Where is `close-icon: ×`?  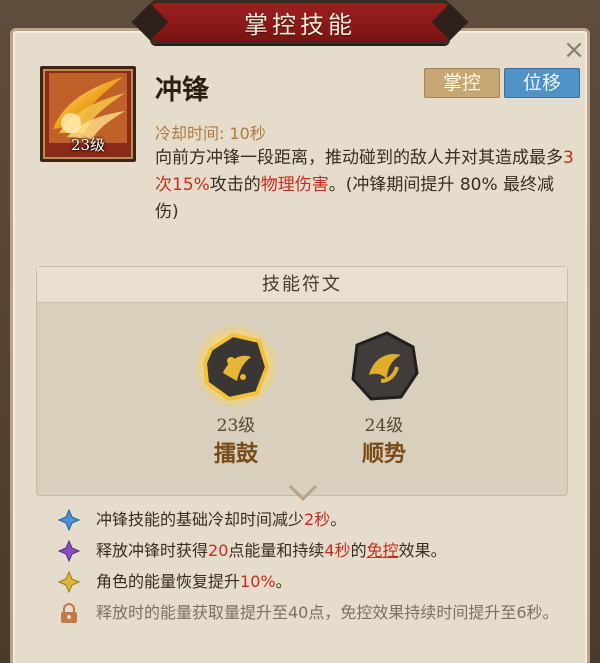 close-icon: × is located at coordinates (574, 50).